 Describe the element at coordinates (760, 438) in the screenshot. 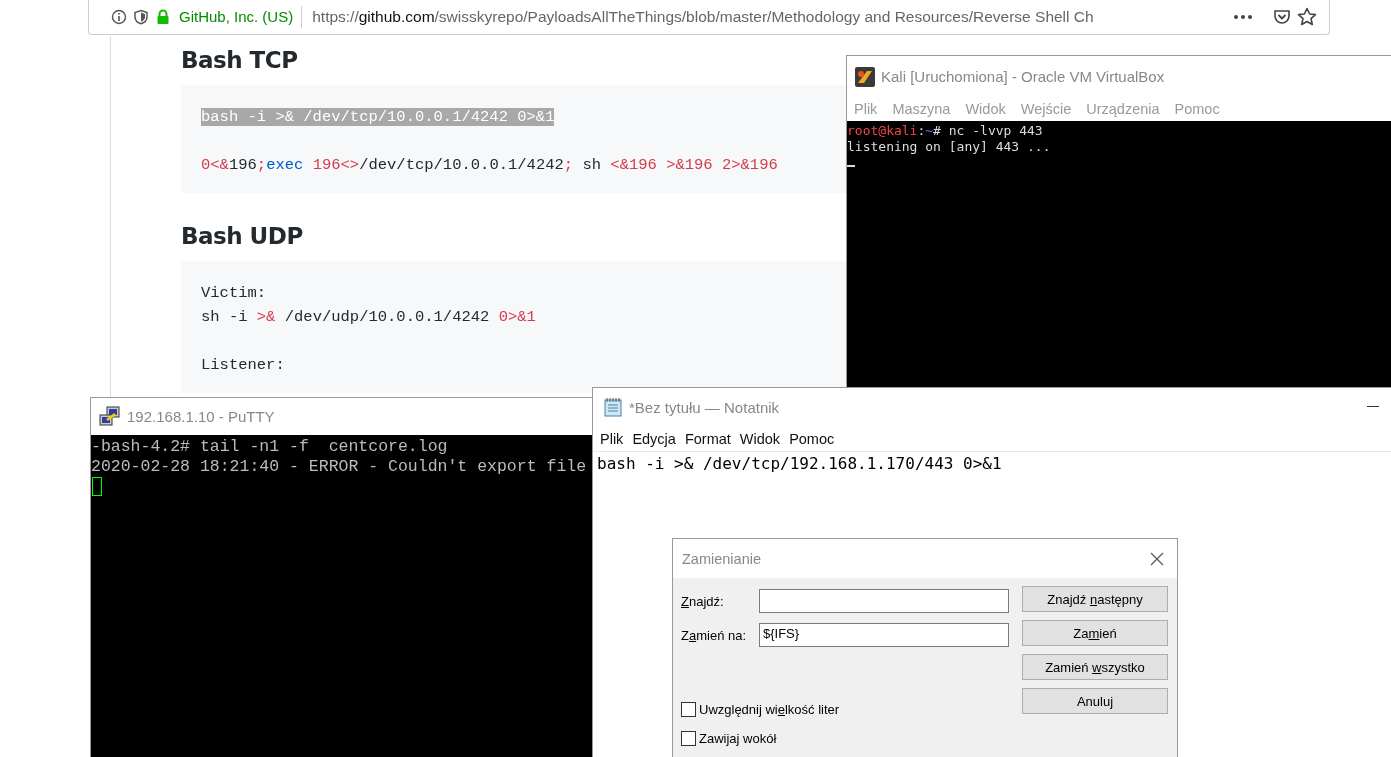

I see `menu-item: Widok` at that location.